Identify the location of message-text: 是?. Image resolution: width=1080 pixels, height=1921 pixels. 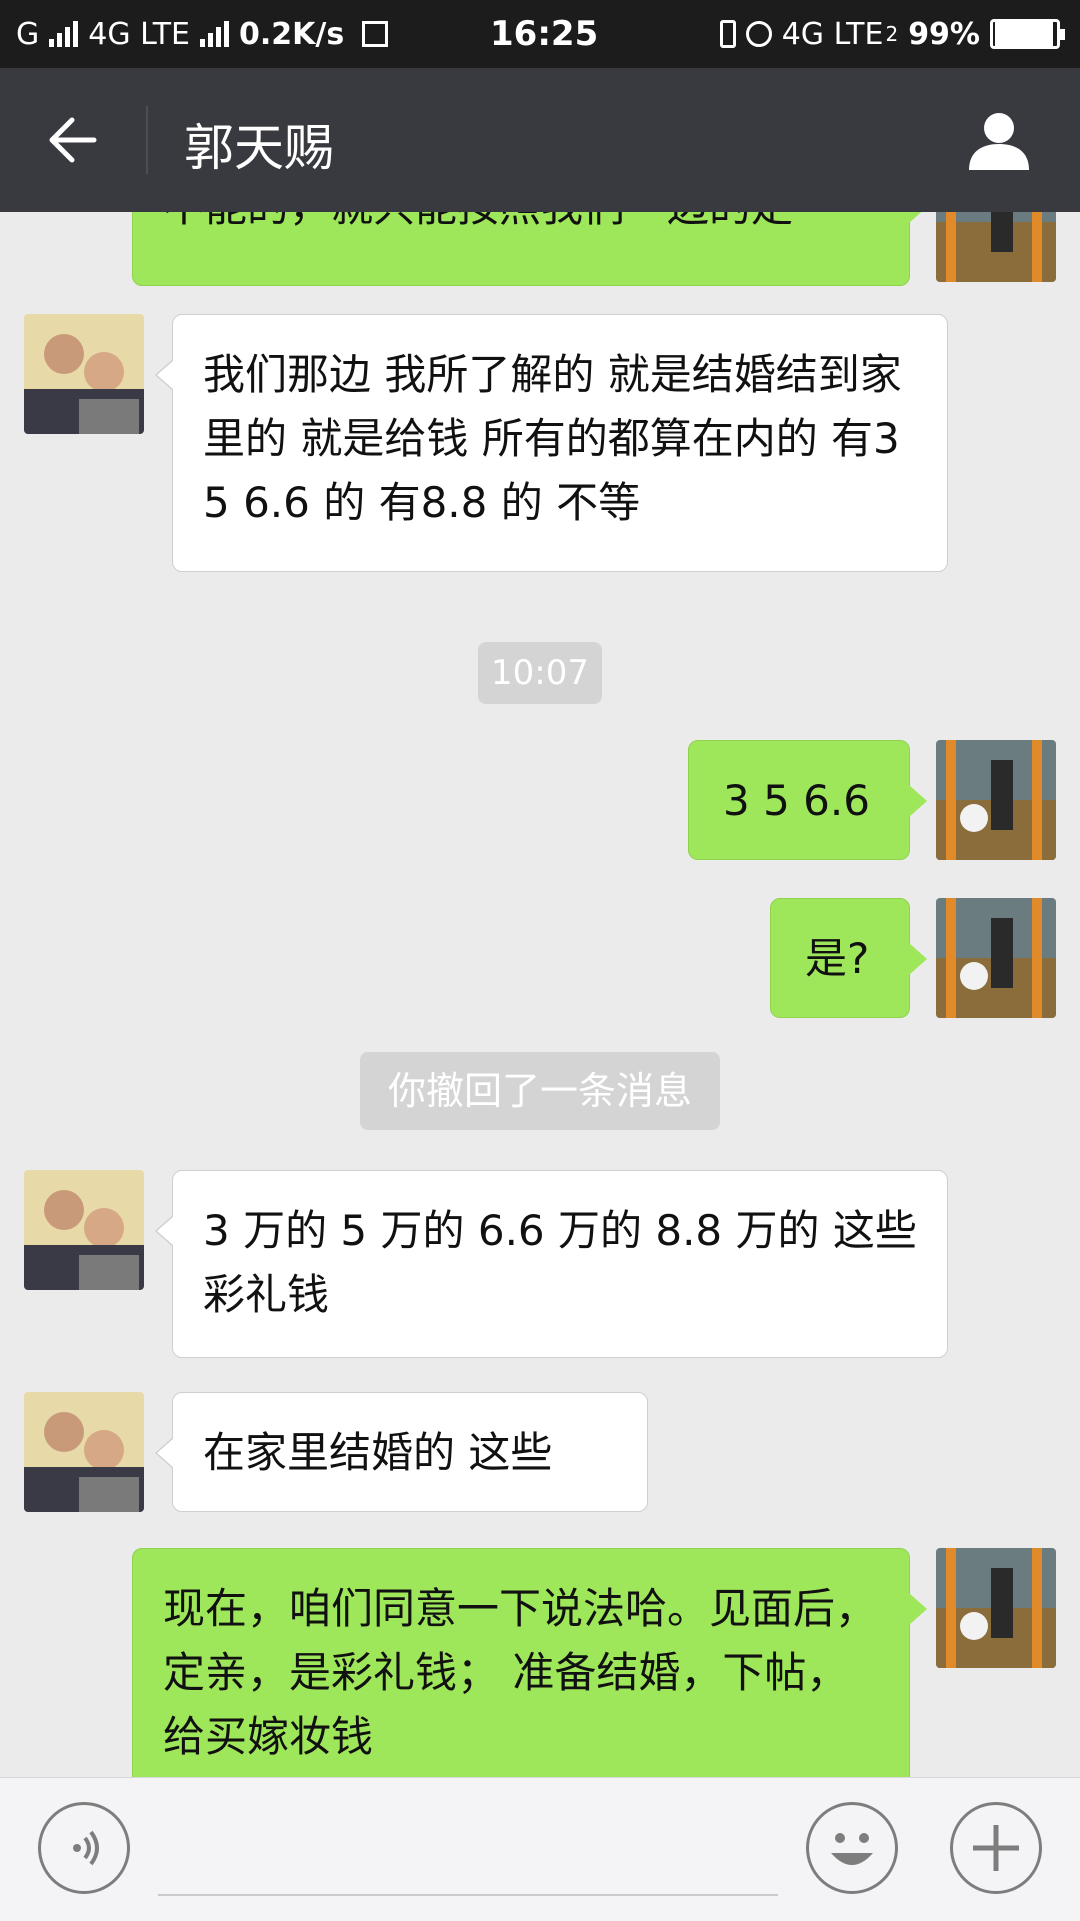
(837, 958).